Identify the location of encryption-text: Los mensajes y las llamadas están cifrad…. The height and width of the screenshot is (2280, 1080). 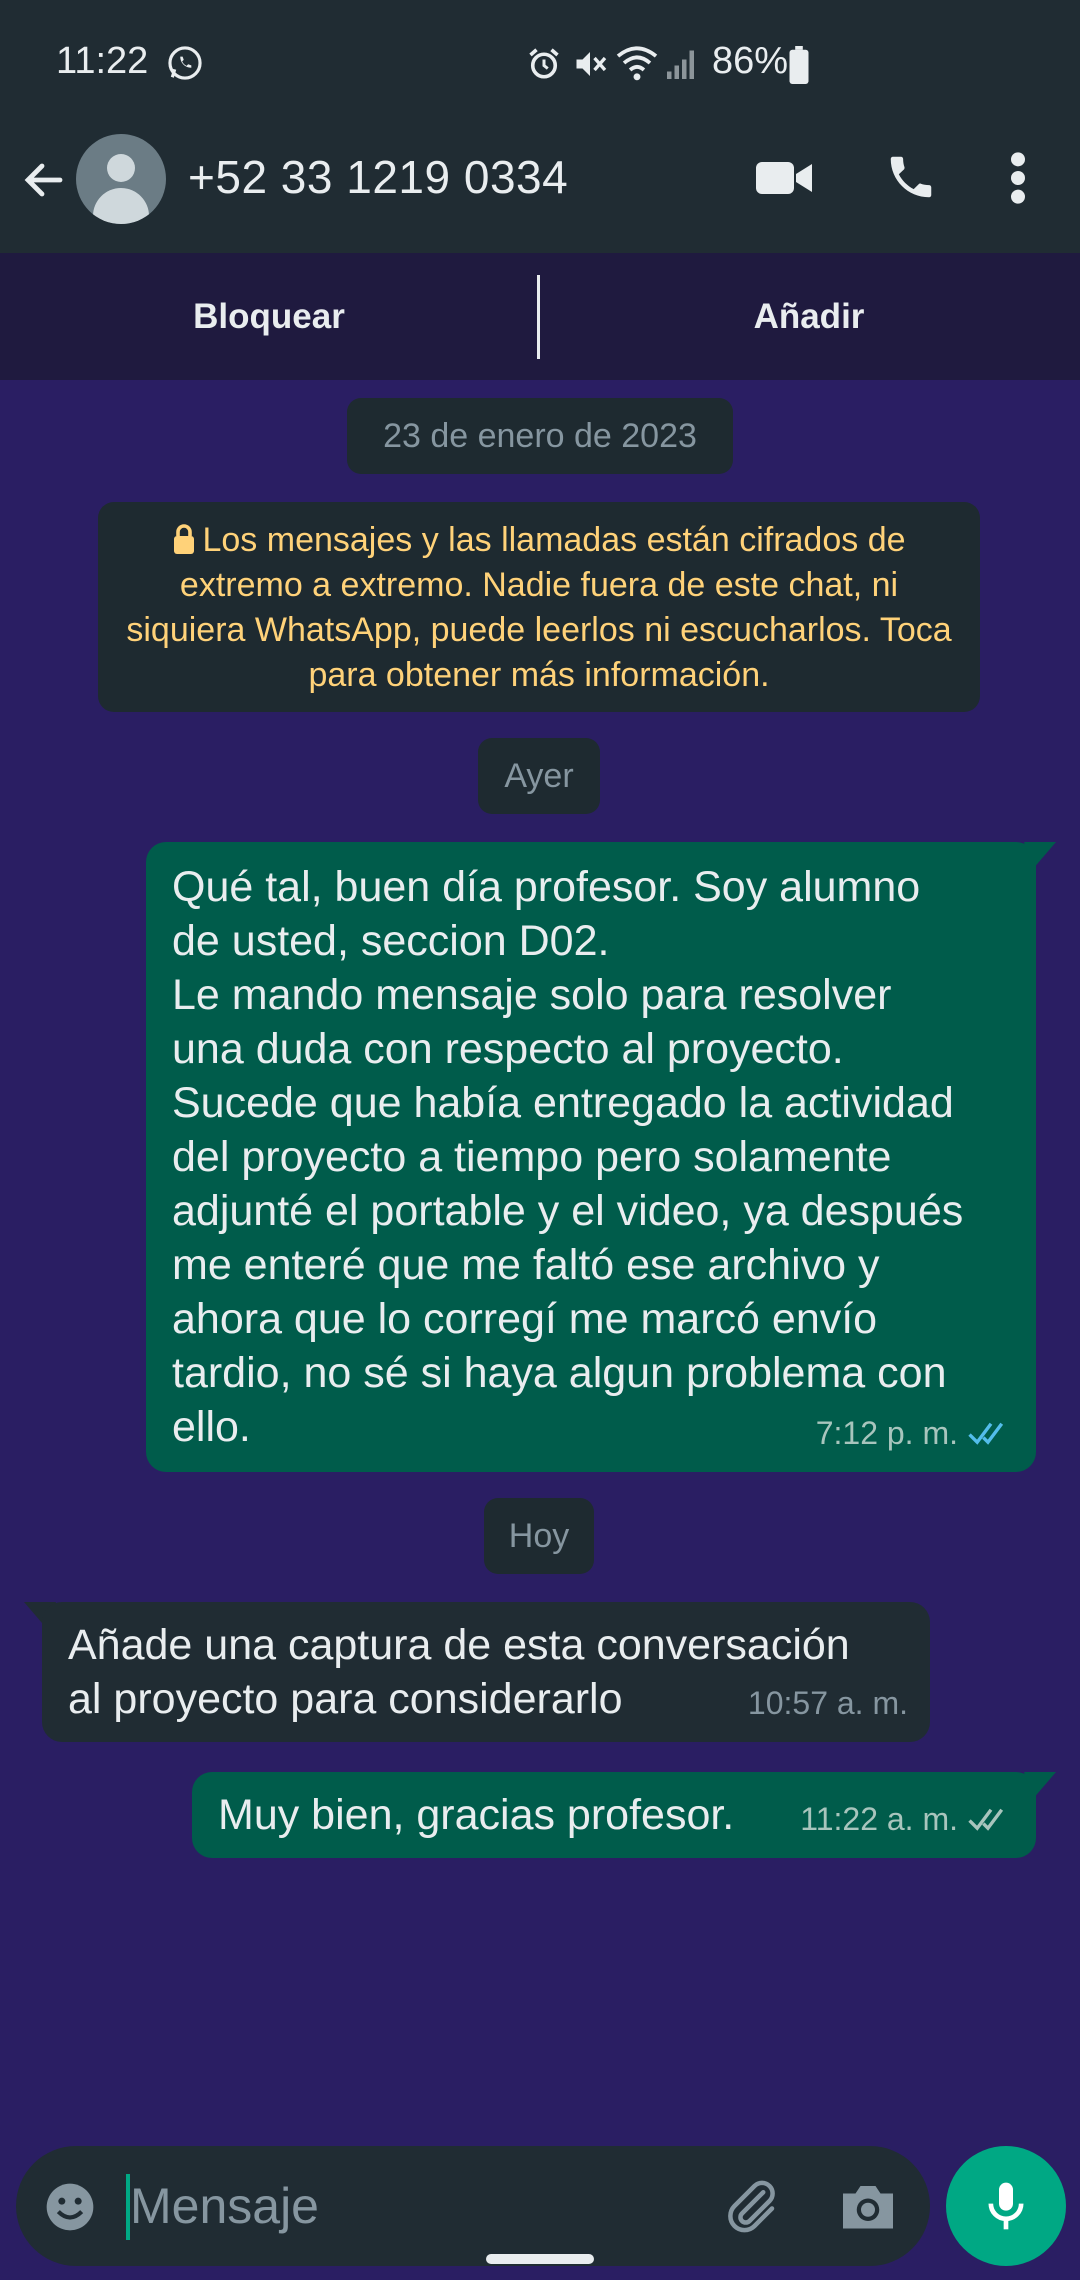
(539, 607).